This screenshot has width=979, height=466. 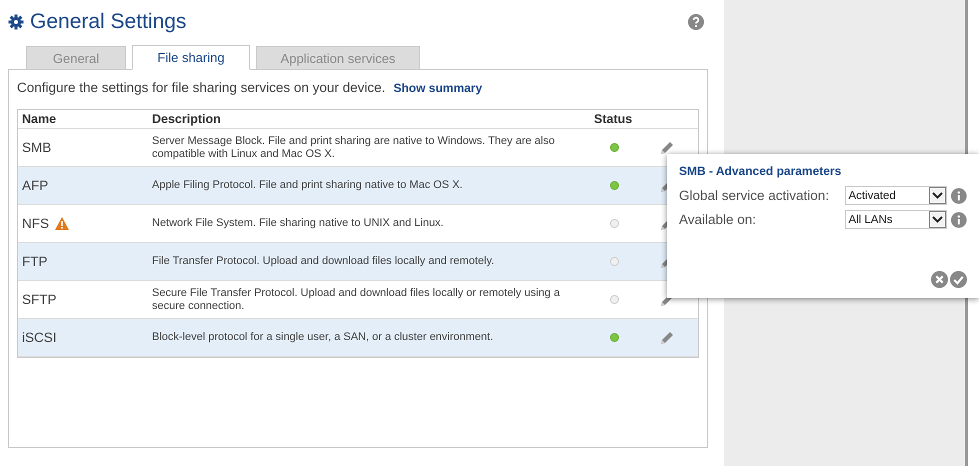 I want to click on column-header: Name, so click(x=39, y=119).